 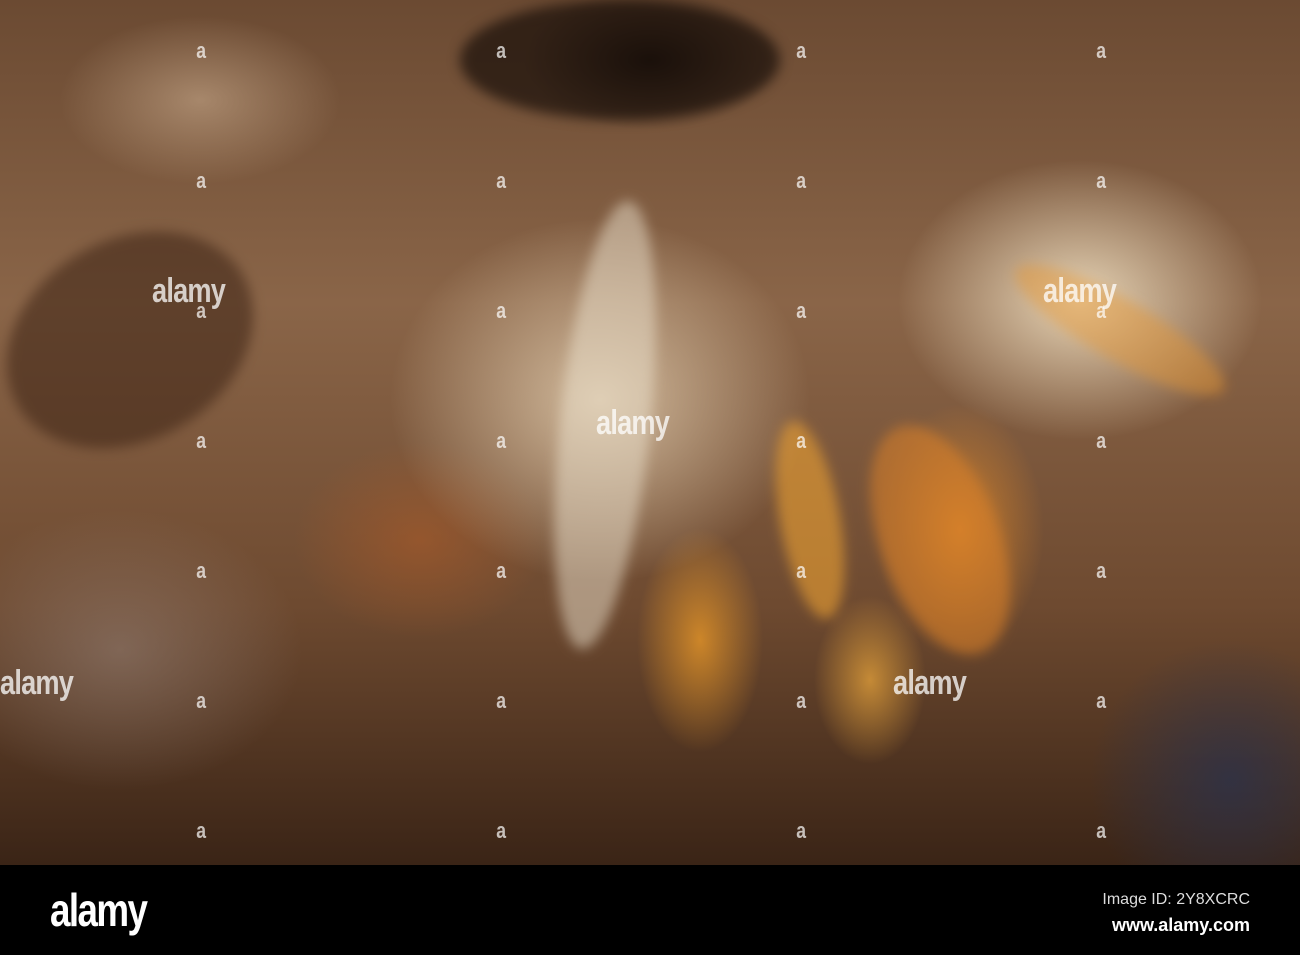 I want to click on dark-crevice, so click(x=620, y=60).